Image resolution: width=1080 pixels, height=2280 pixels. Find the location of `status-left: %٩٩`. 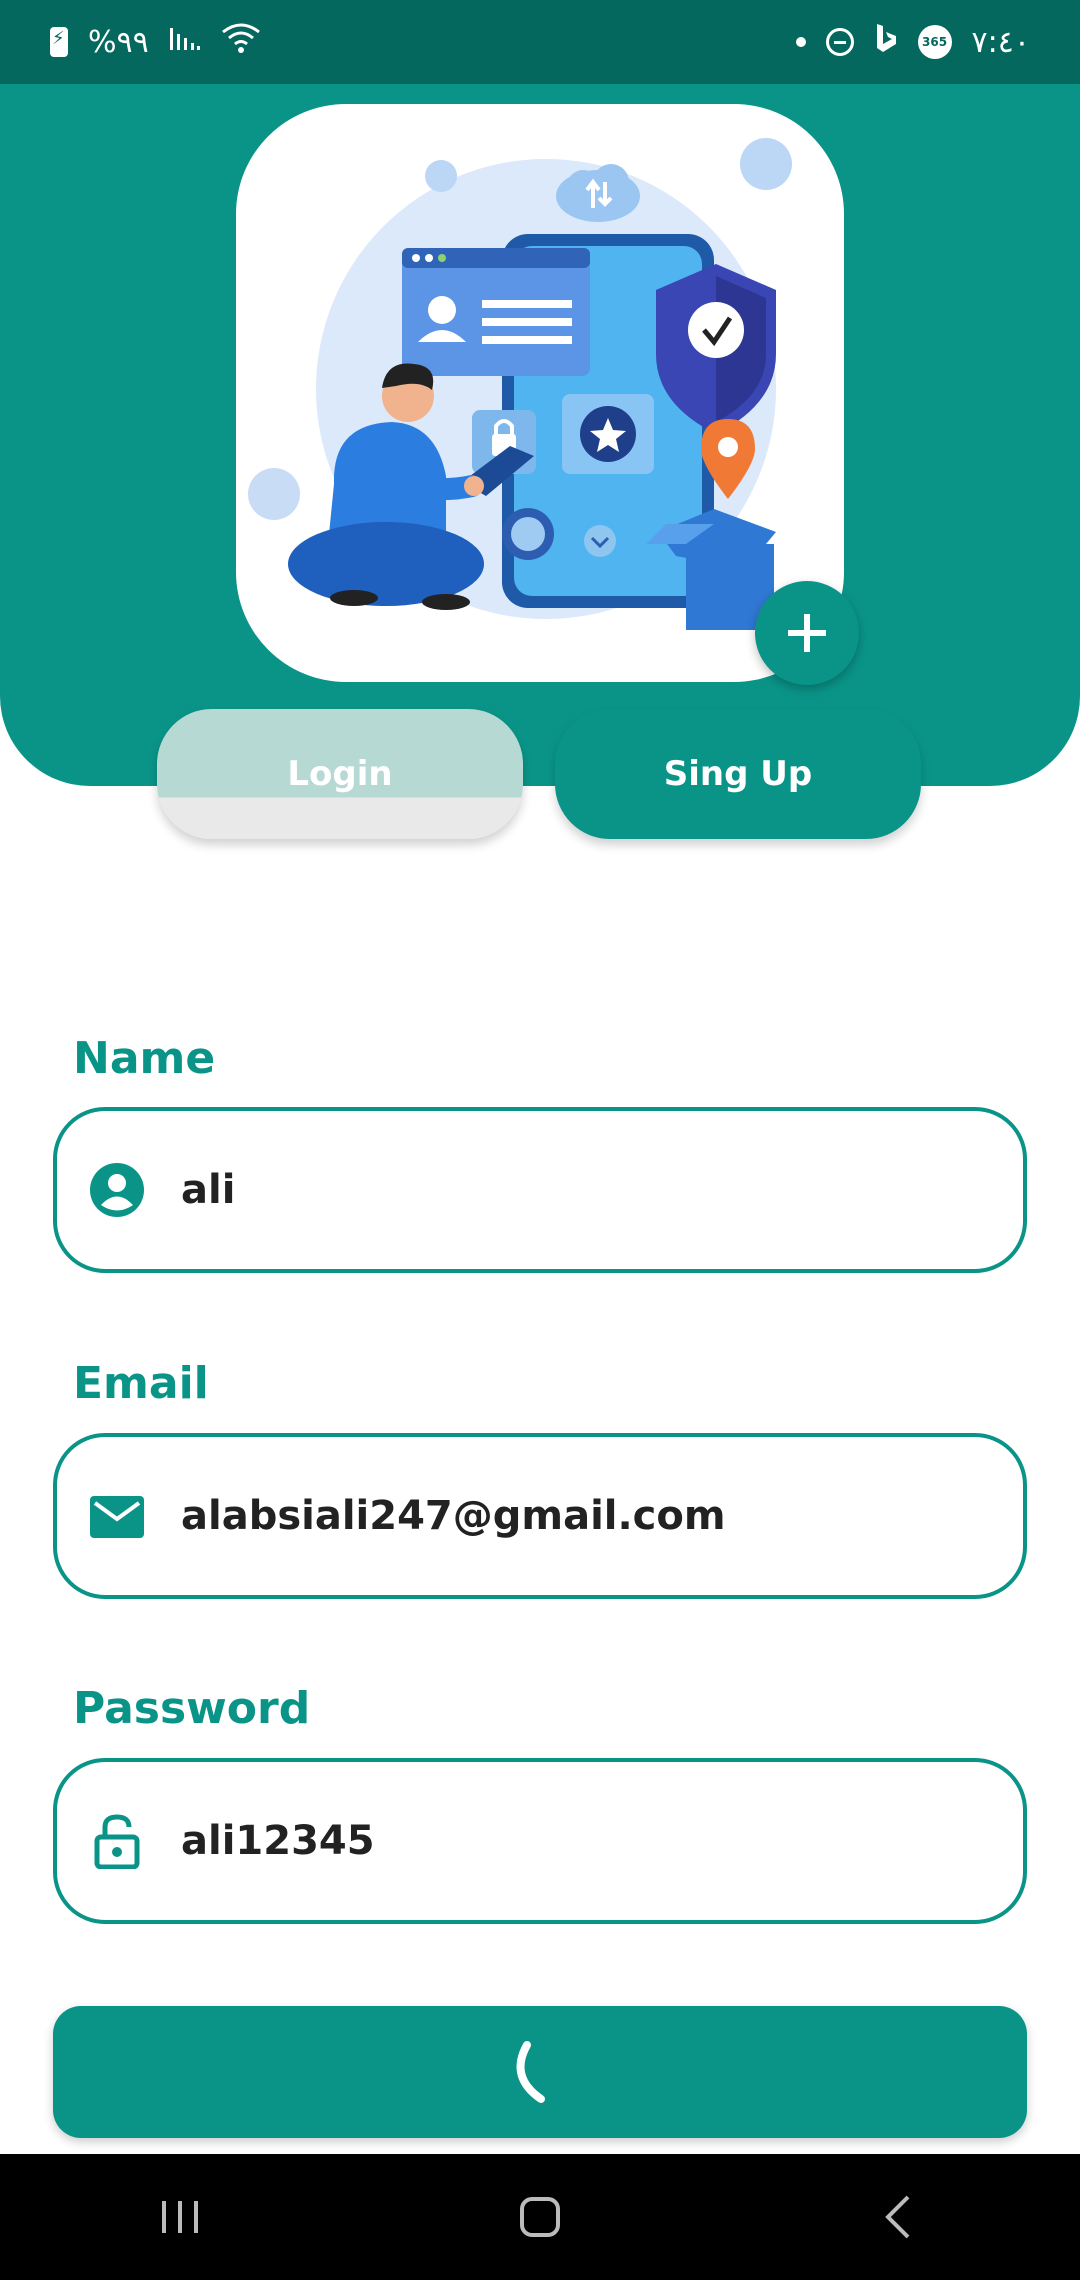

status-left: %٩٩ is located at coordinates (155, 42).